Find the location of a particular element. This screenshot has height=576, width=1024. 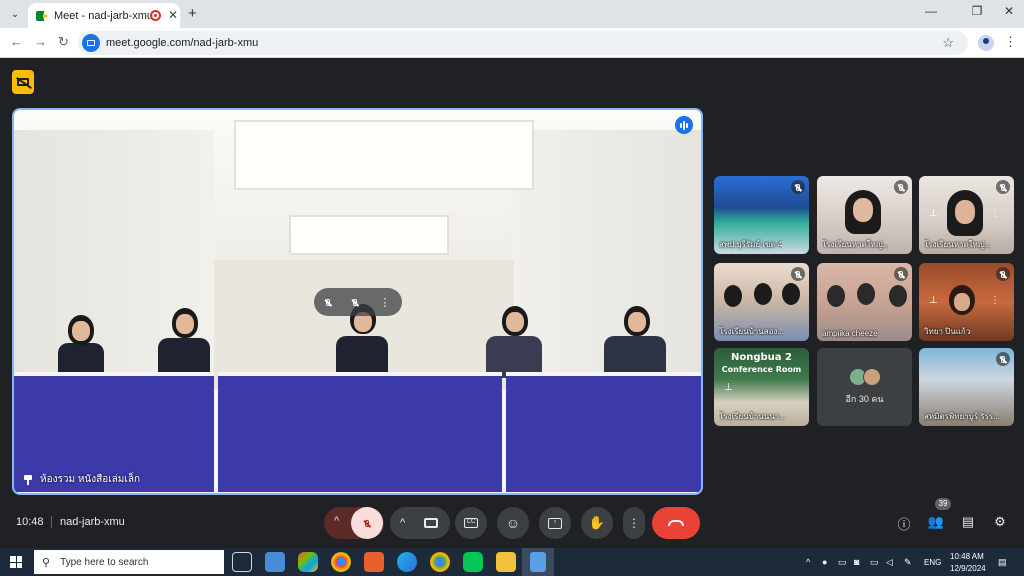

network-icon: ▭ is located at coordinates (874, 562).